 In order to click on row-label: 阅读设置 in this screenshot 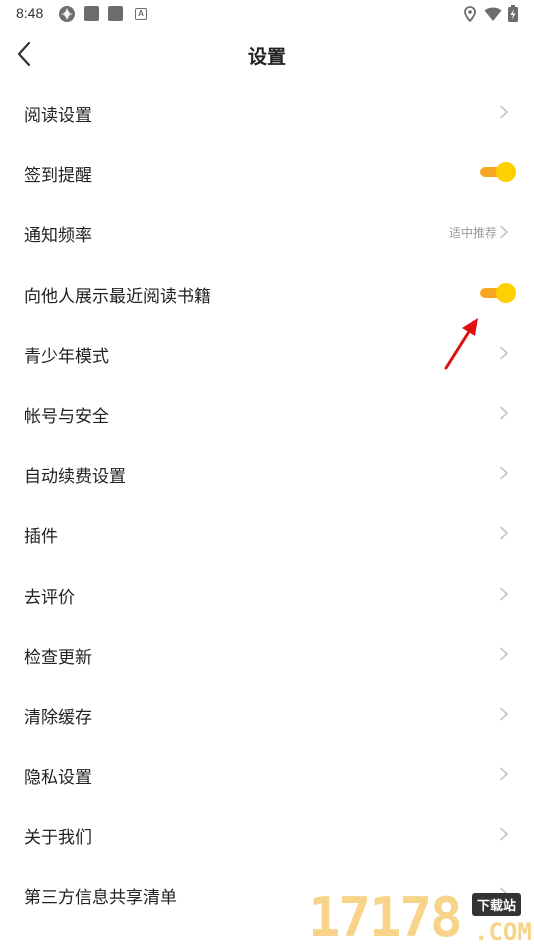, I will do `click(58, 116)`.